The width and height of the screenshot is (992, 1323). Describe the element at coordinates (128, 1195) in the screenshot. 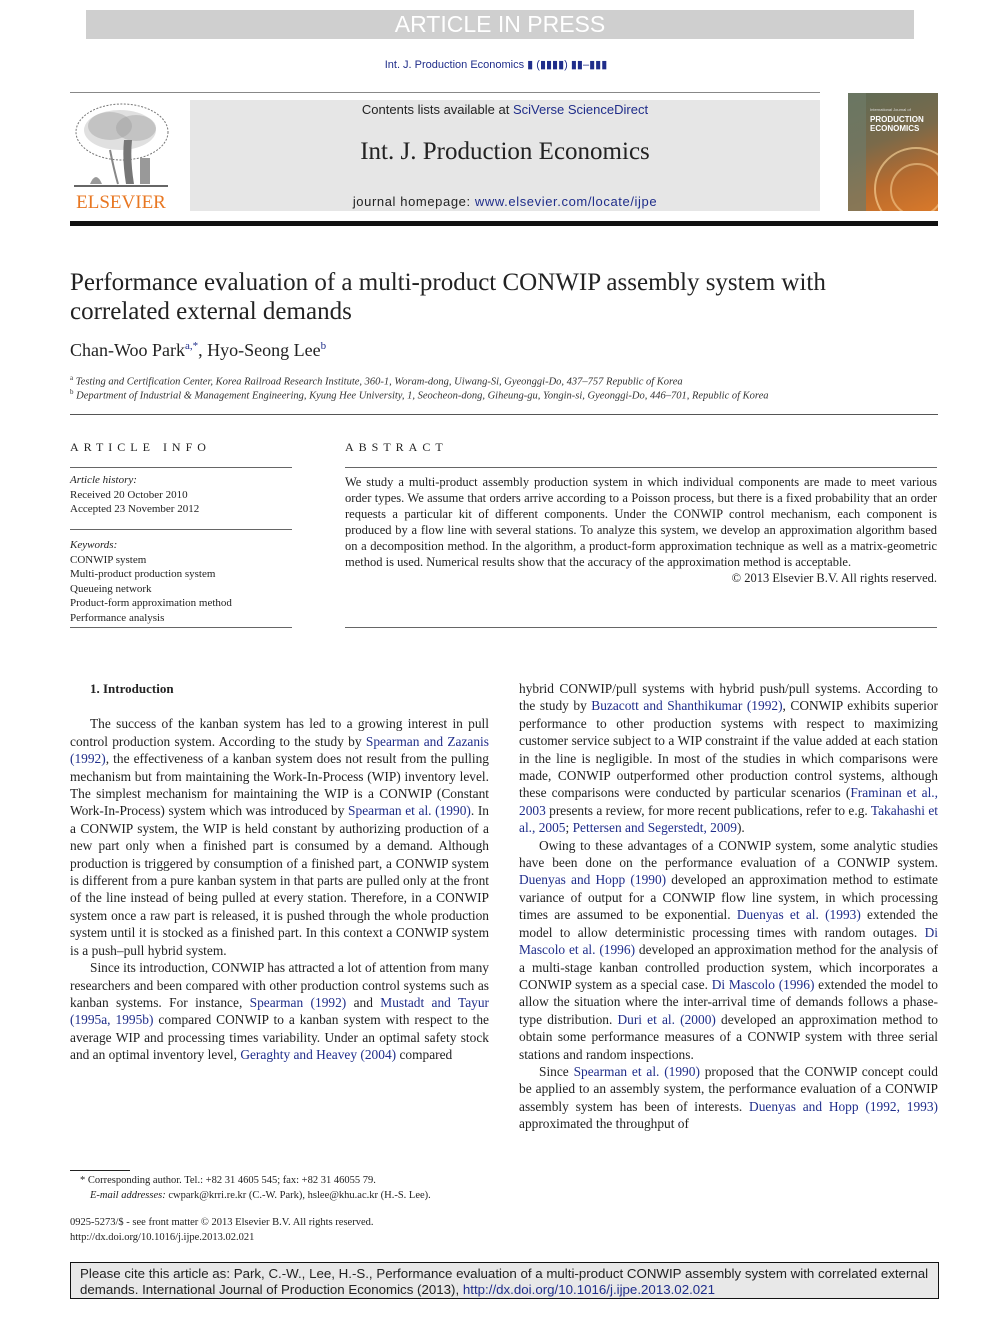

I see `email-label: E-mail addresses:` at that location.